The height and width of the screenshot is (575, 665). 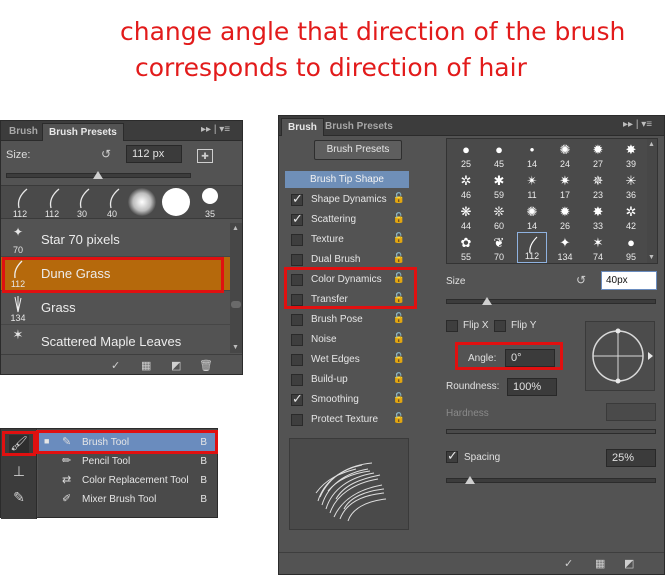 I want to click on brush-presets-button: Brush Presets, so click(x=358, y=150).